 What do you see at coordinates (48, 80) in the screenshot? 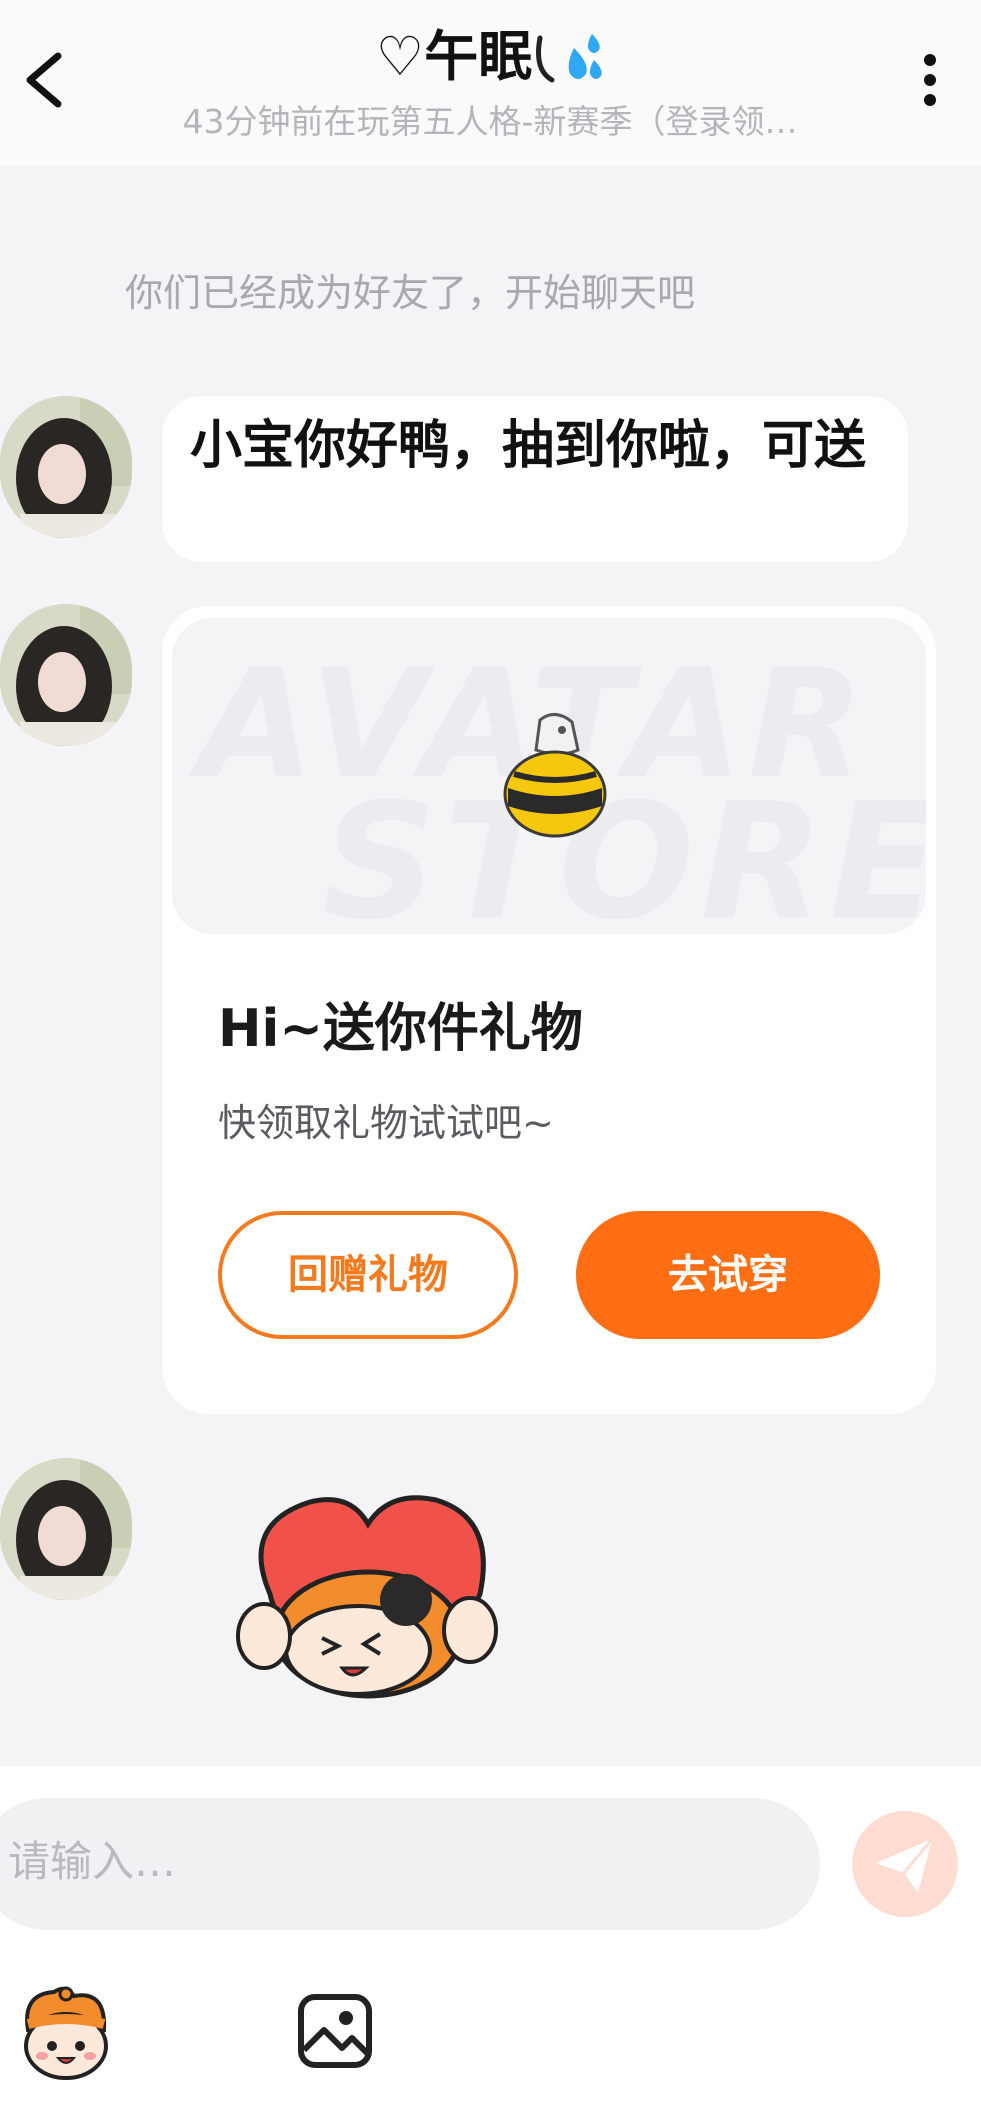
I see `back-icon` at bounding box center [48, 80].